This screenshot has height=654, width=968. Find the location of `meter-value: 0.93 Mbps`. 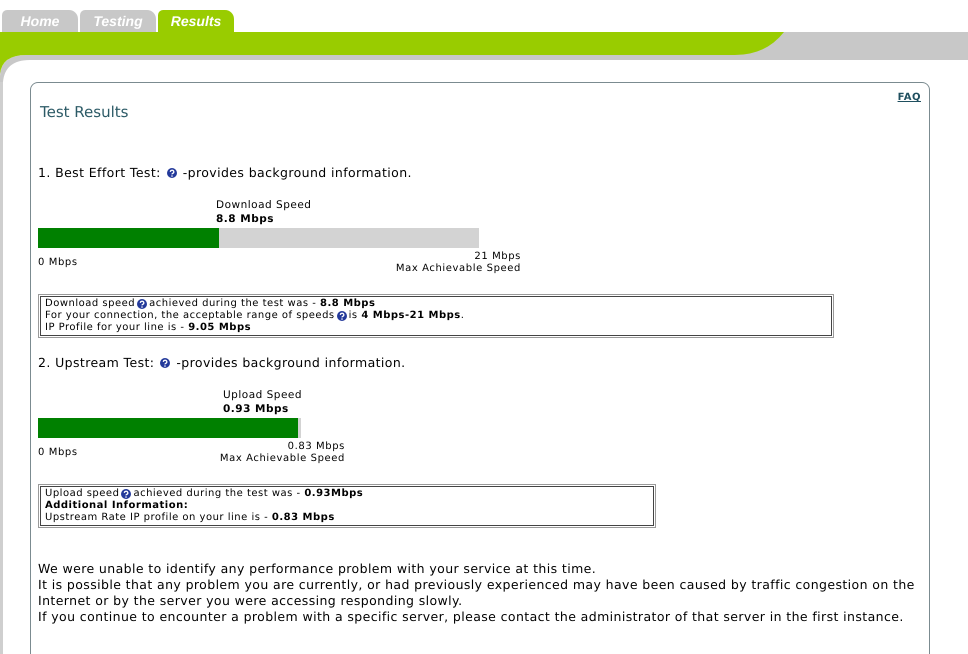

meter-value: 0.93 Mbps is located at coordinates (256, 409).